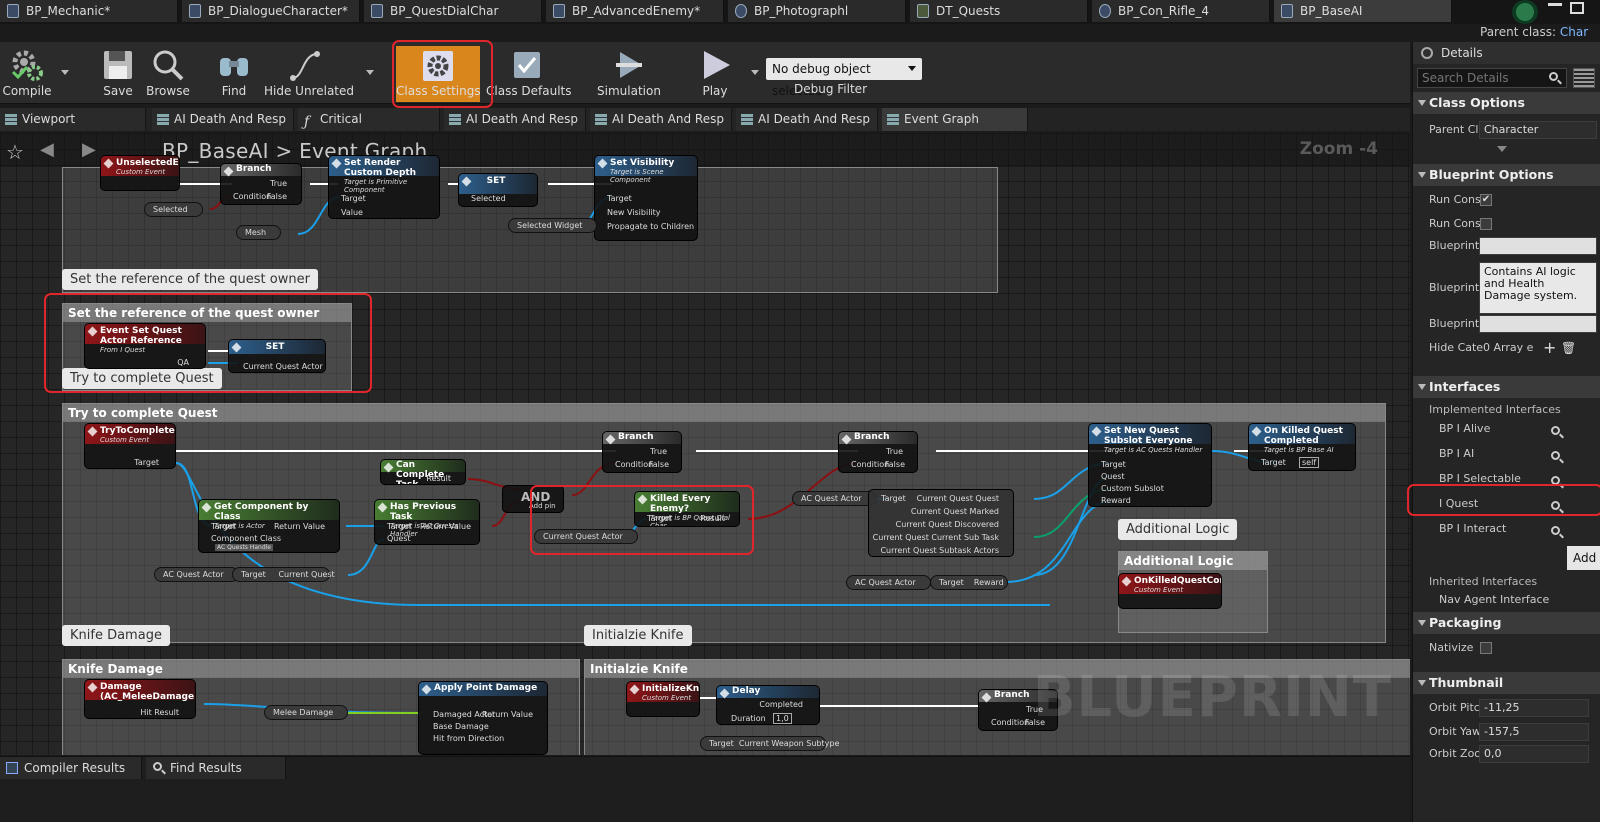  Describe the element at coordinates (1583, 558) in the screenshot. I see `add-interface-button: Add` at that location.